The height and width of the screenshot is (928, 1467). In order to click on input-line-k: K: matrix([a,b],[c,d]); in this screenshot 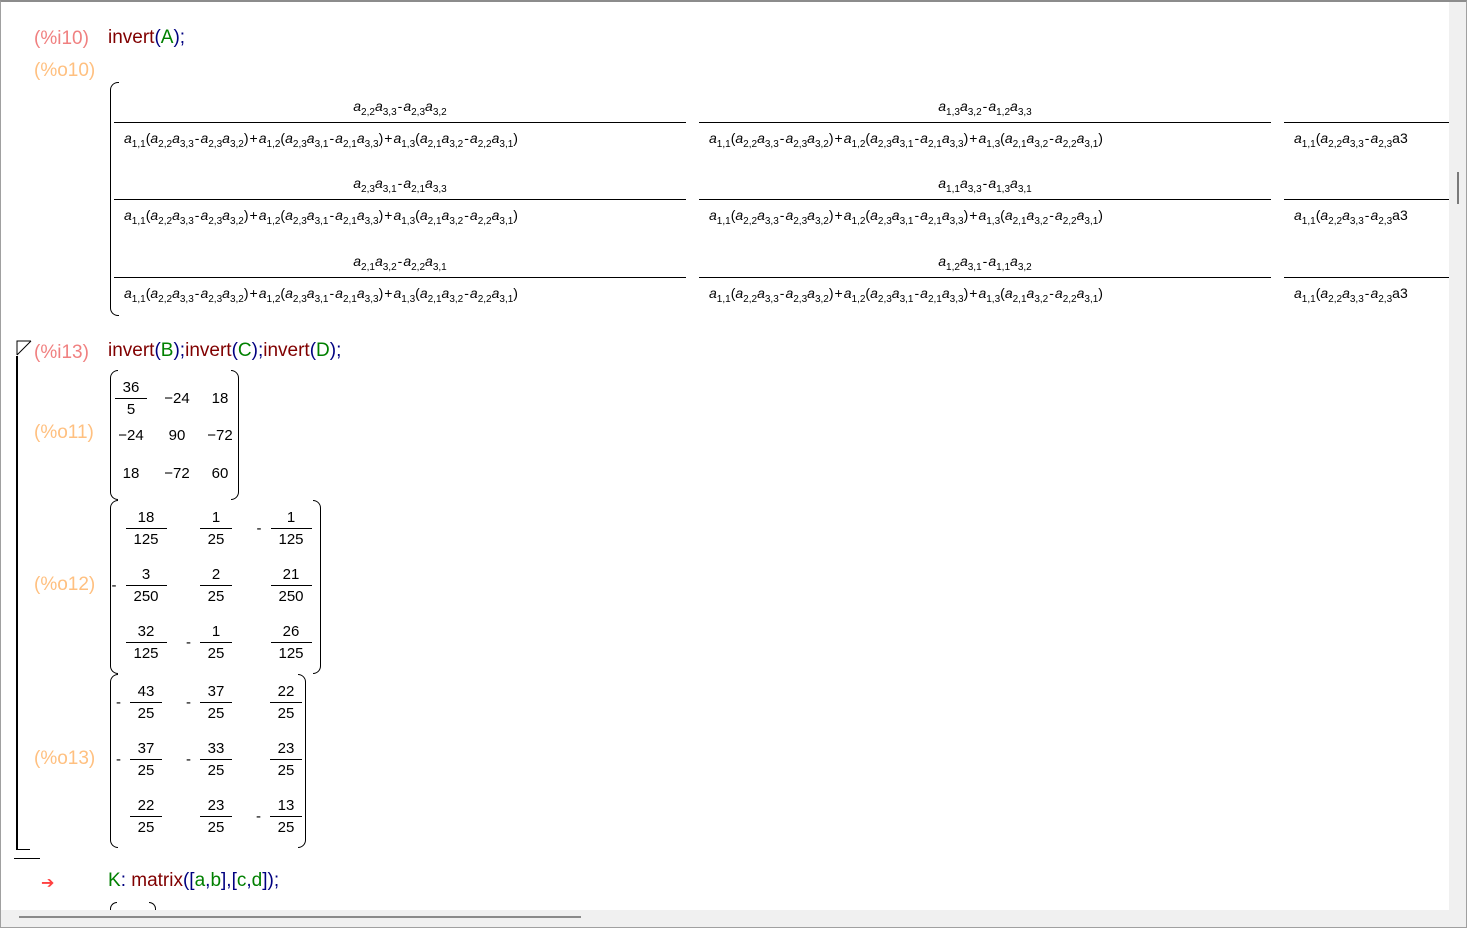, I will do `click(193, 881)`.